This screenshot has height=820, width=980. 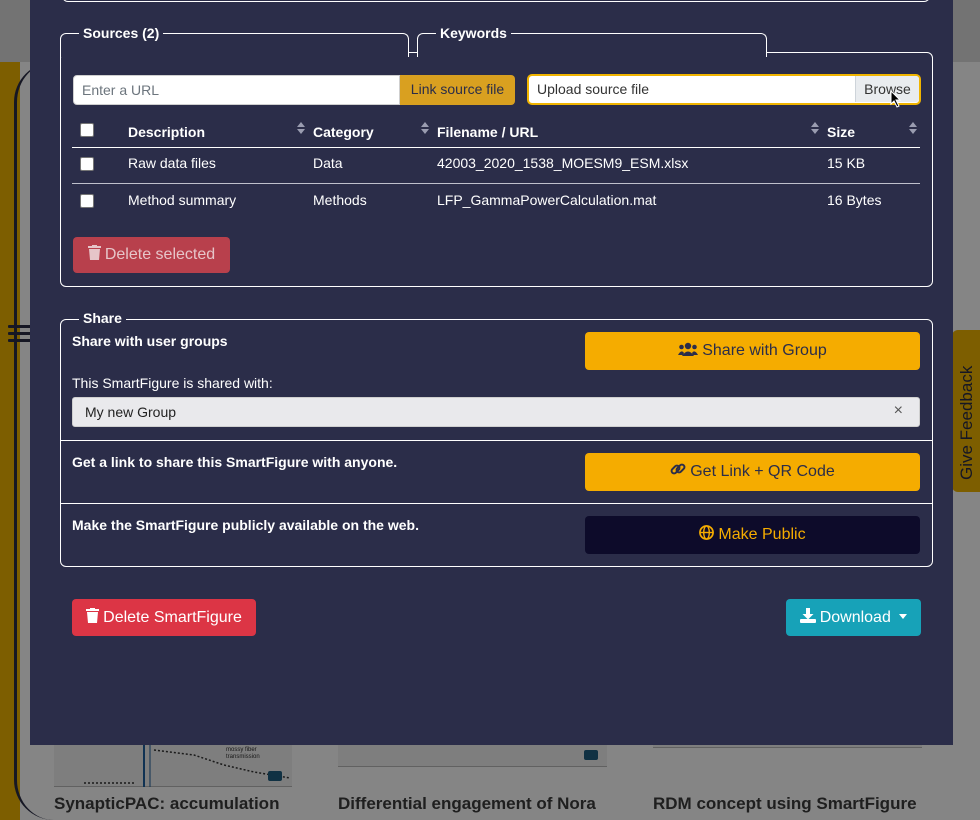 I want to click on tab-sources-open, so click(x=234, y=54).